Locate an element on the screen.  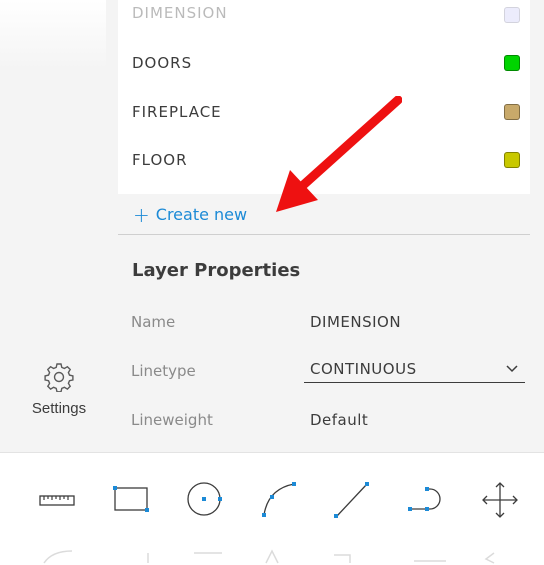
rectangle-icon is located at coordinates (131, 499).